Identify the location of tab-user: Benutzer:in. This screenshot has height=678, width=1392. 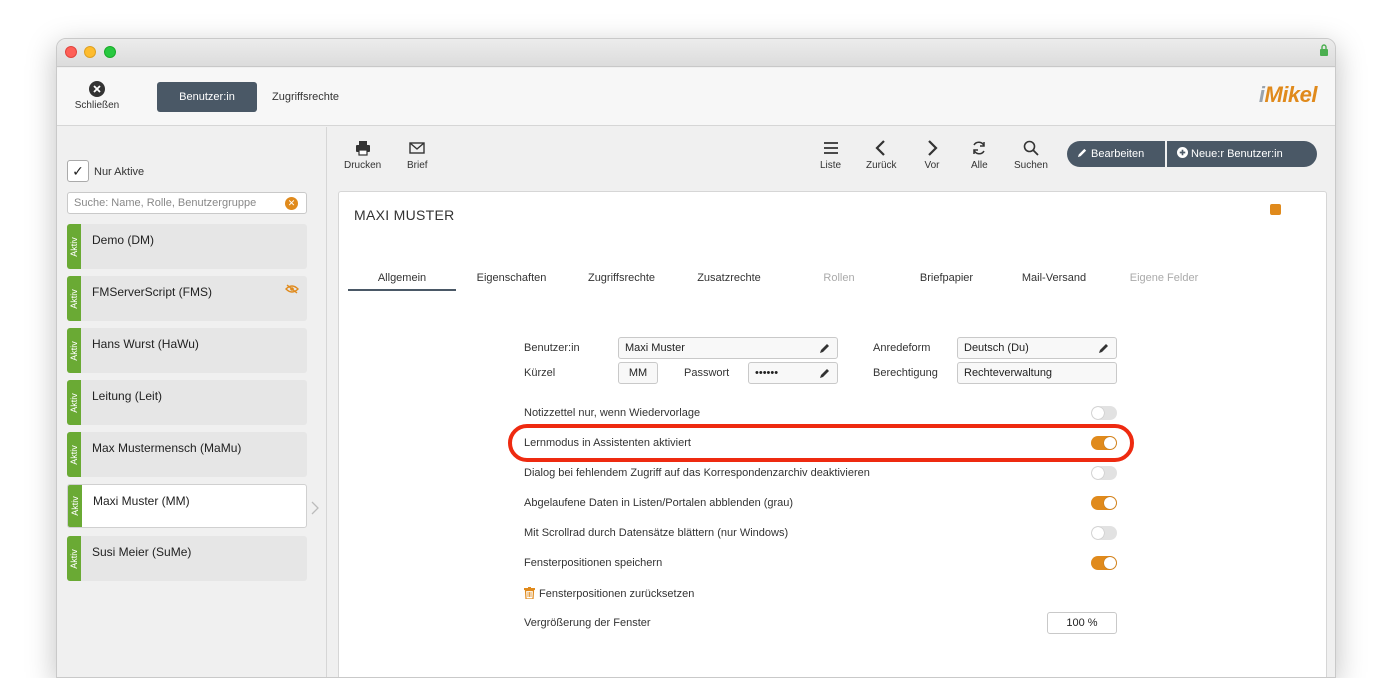
(207, 97).